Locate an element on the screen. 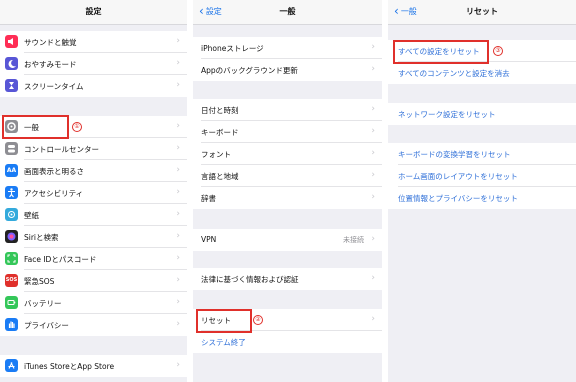 This screenshot has width=576, height=382. settings-item-battery: バッテリー › is located at coordinates (93, 303).